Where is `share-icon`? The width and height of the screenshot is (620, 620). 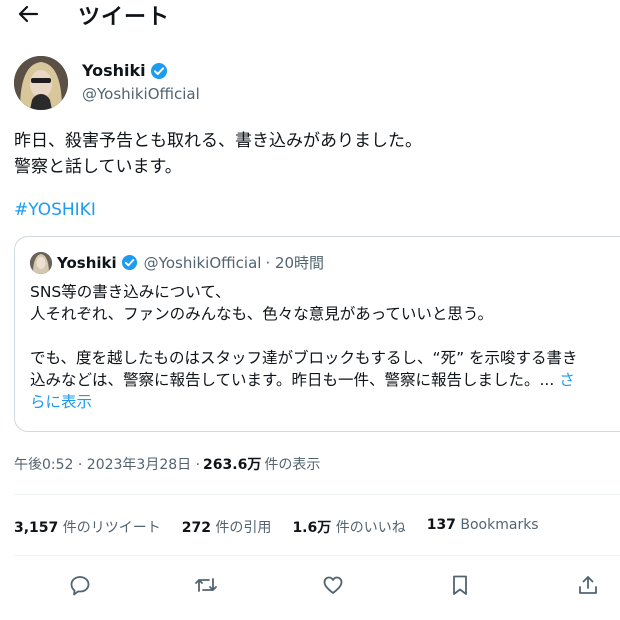
share-icon is located at coordinates (588, 585).